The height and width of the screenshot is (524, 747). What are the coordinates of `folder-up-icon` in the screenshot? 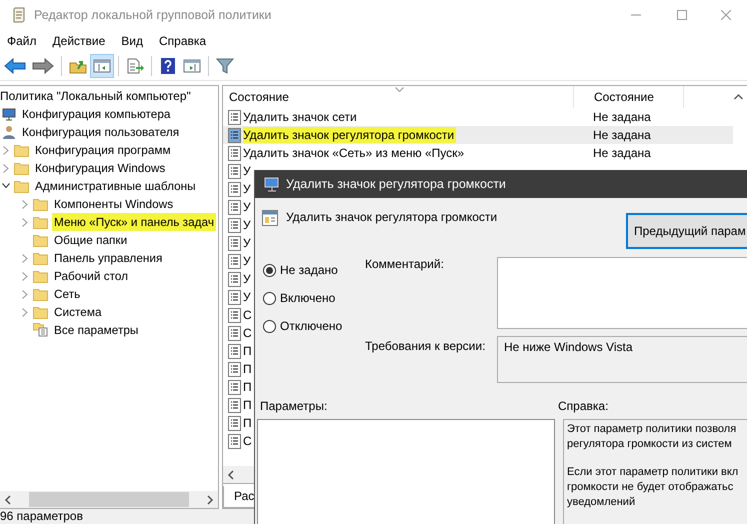 It's located at (78, 66).